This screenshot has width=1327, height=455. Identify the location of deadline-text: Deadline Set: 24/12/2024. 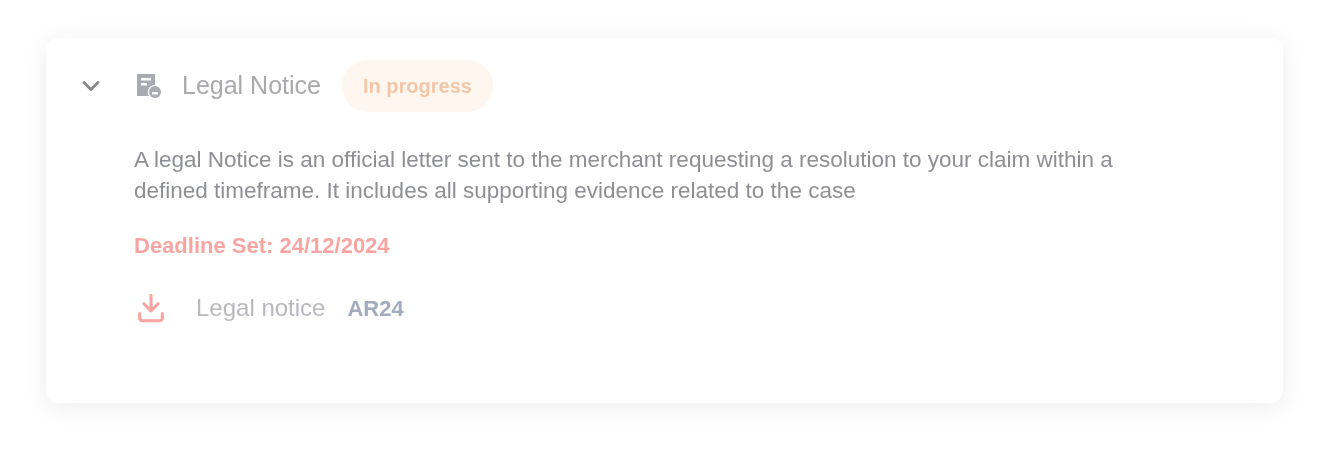
(262, 246).